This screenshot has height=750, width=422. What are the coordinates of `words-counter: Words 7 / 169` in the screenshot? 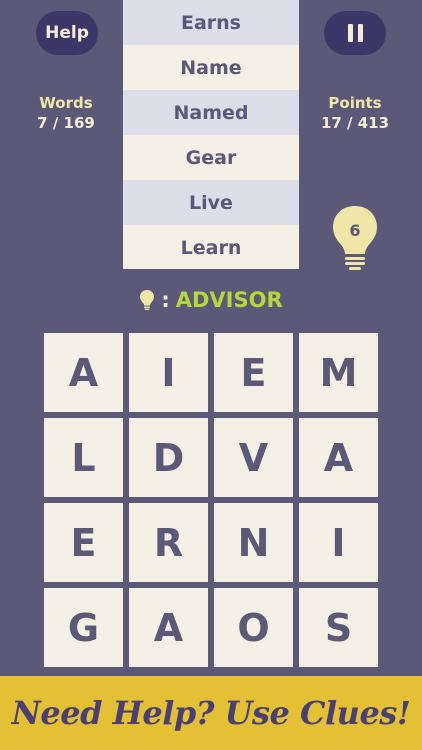 It's located at (66, 113).